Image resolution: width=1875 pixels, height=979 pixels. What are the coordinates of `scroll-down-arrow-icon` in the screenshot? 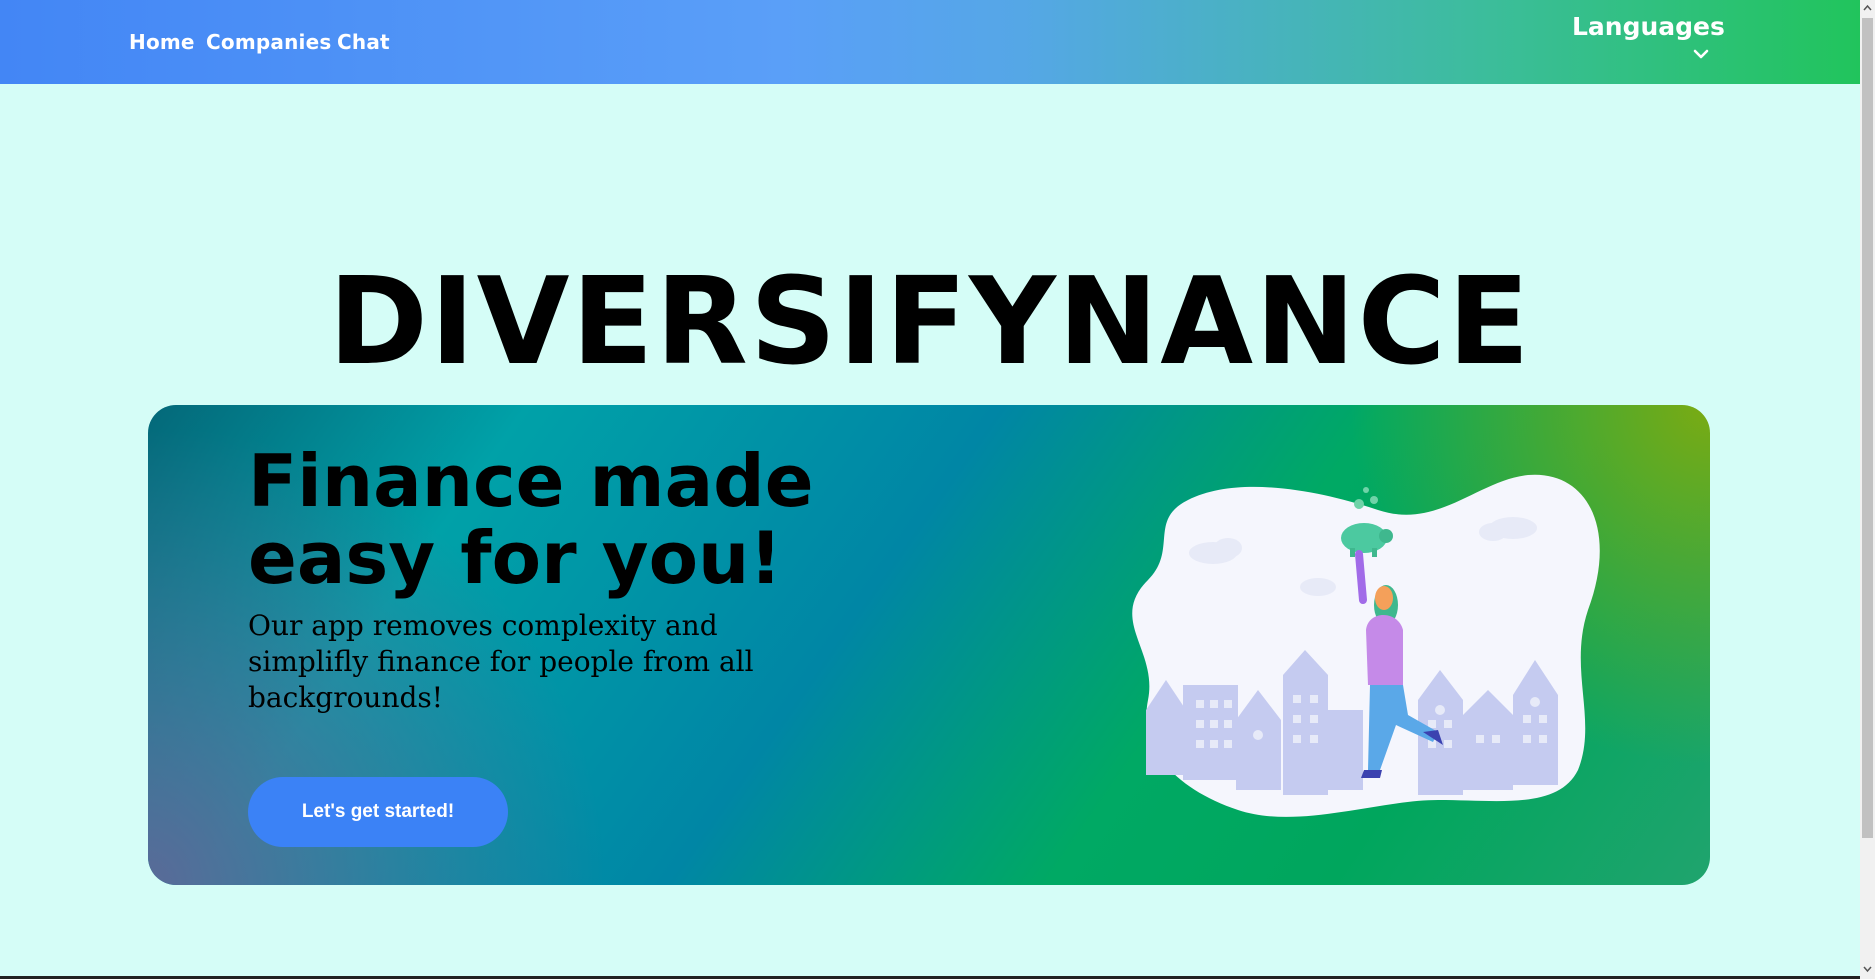 It's located at (1867, 969).